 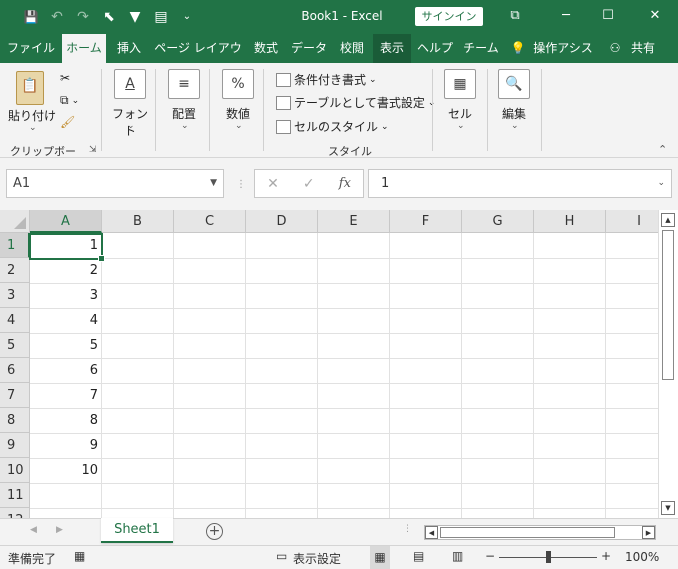 I want to click on cell-a6: 6, so click(x=66, y=371).